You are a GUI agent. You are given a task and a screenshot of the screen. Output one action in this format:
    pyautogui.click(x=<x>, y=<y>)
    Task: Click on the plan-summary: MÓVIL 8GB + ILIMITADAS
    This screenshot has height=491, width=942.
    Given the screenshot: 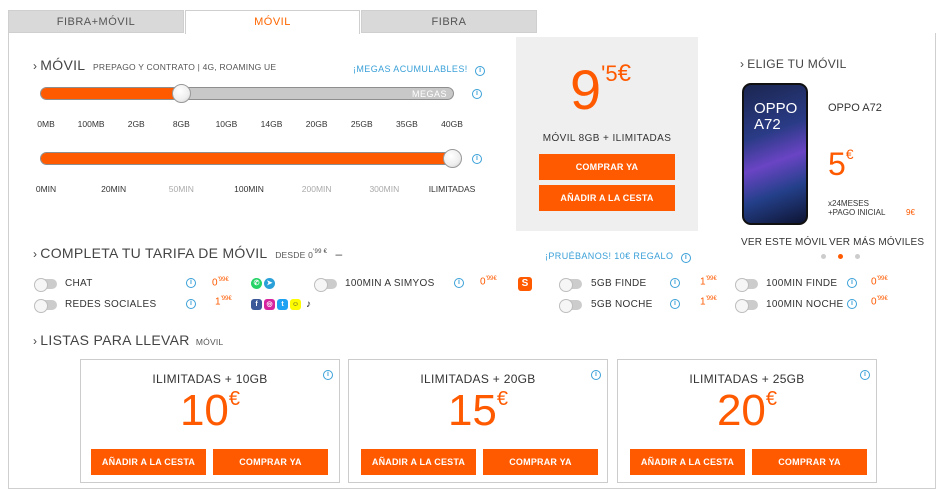 What is the action you would take?
    pyautogui.click(x=607, y=138)
    